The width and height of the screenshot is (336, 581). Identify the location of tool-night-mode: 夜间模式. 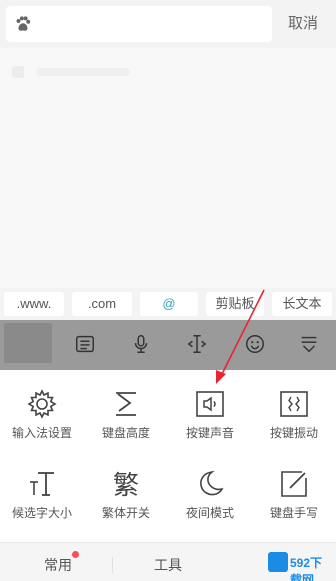
(210, 490).